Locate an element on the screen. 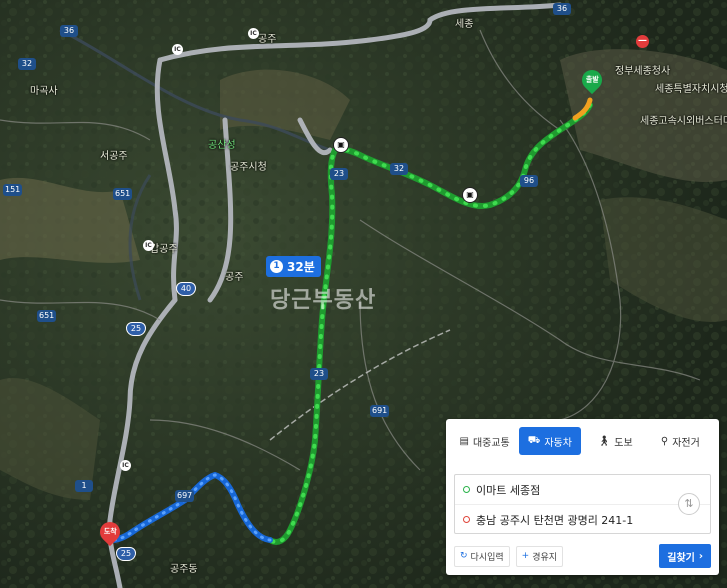 The width and height of the screenshot is (727, 588). chevron-right-icon: › is located at coordinates (700, 556).